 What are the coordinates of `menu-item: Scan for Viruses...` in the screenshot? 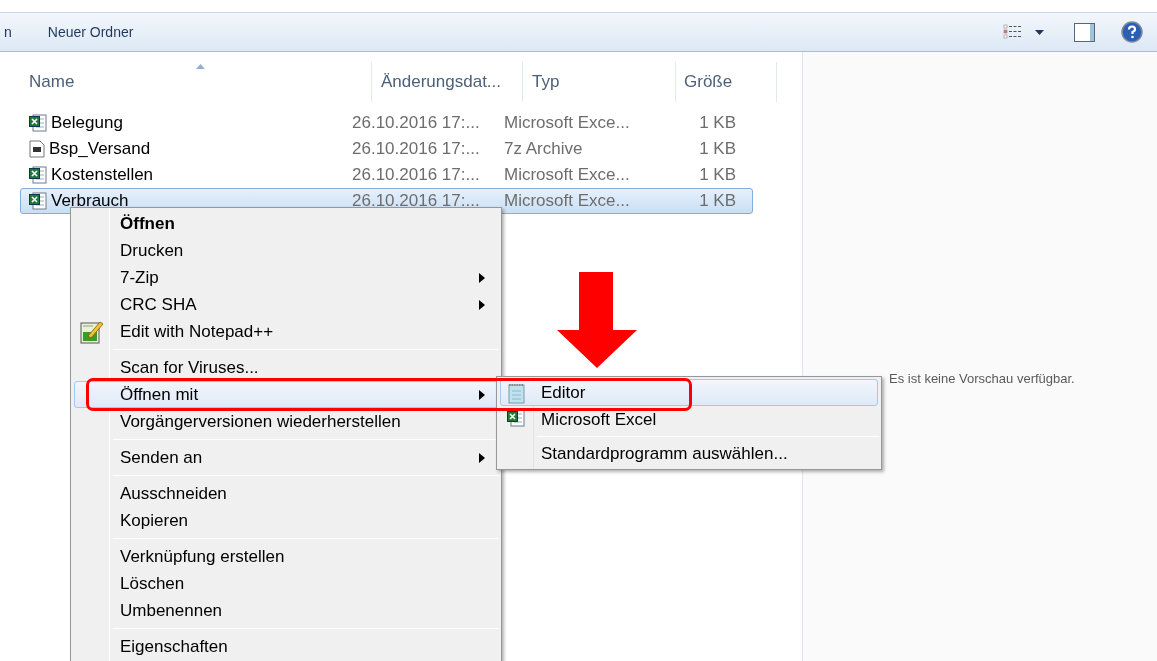 It's located at (286, 367).